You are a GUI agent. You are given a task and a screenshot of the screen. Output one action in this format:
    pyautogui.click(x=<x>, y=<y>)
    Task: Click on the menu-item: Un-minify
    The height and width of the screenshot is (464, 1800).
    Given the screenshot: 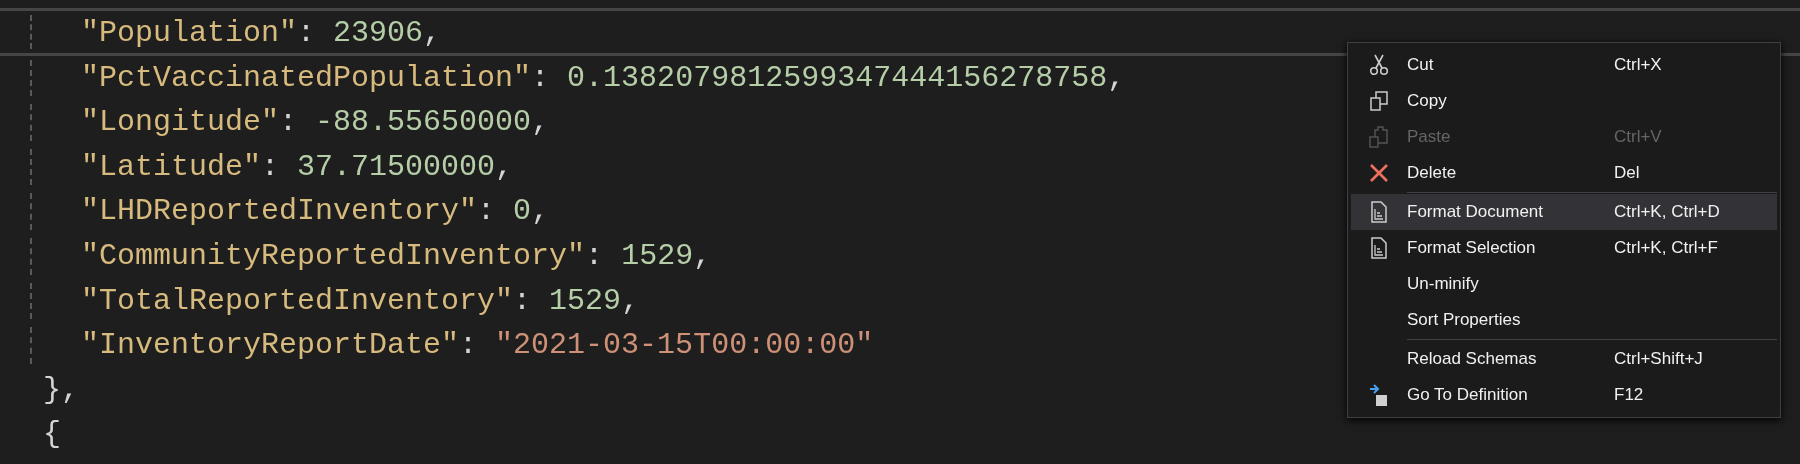 What is the action you would take?
    pyautogui.click(x=1564, y=284)
    